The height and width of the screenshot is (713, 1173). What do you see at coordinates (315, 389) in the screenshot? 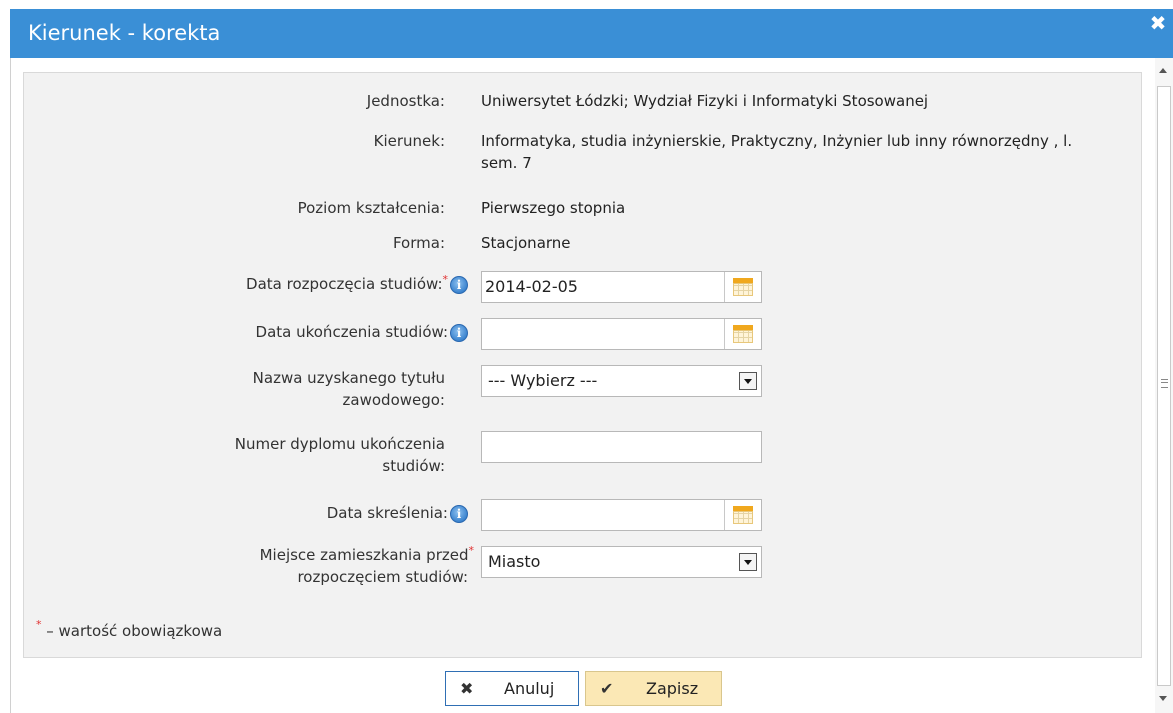
I see `tytul-label: Nazwa uzyskanego tytułu zawodowego:` at bounding box center [315, 389].